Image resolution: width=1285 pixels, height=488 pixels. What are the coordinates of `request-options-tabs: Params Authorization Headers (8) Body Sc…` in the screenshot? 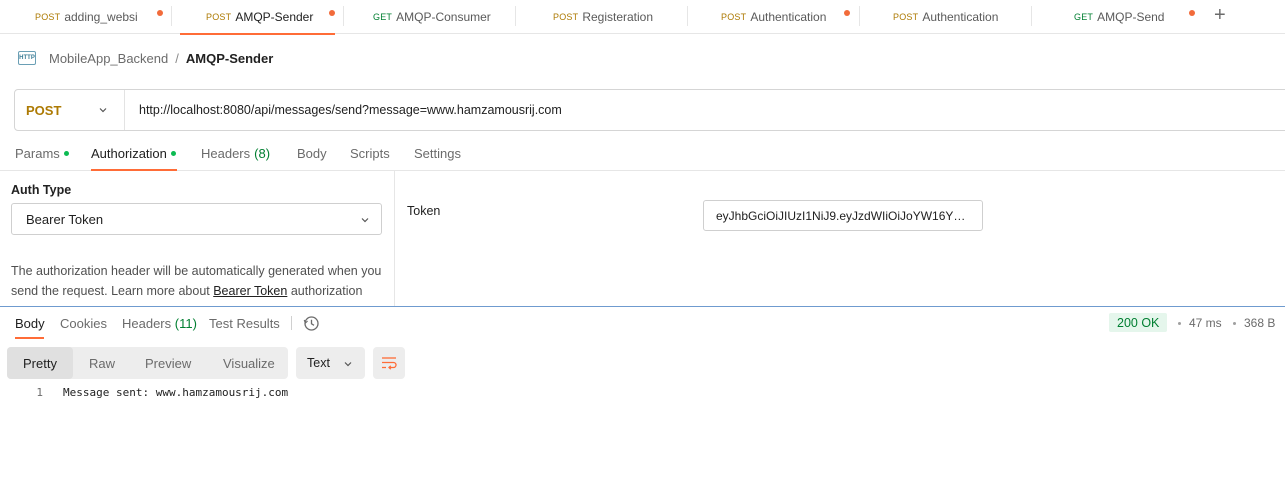 It's located at (642, 155).